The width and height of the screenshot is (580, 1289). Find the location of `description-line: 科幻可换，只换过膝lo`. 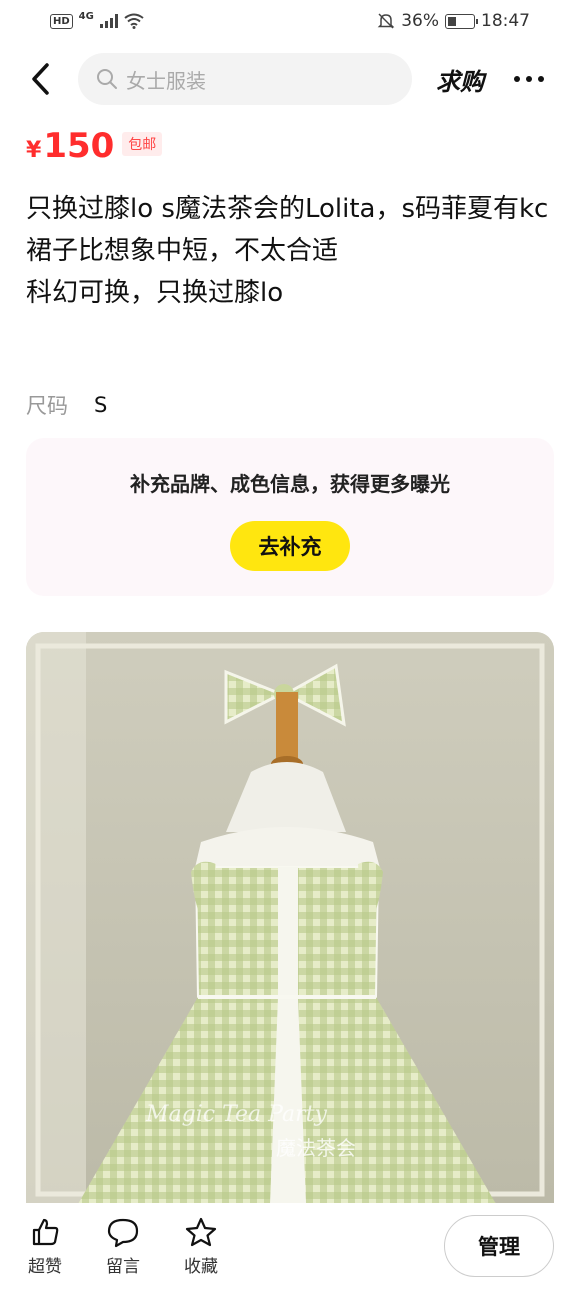

description-line: 科幻可换，只换过膝lo is located at coordinates (155, 293).